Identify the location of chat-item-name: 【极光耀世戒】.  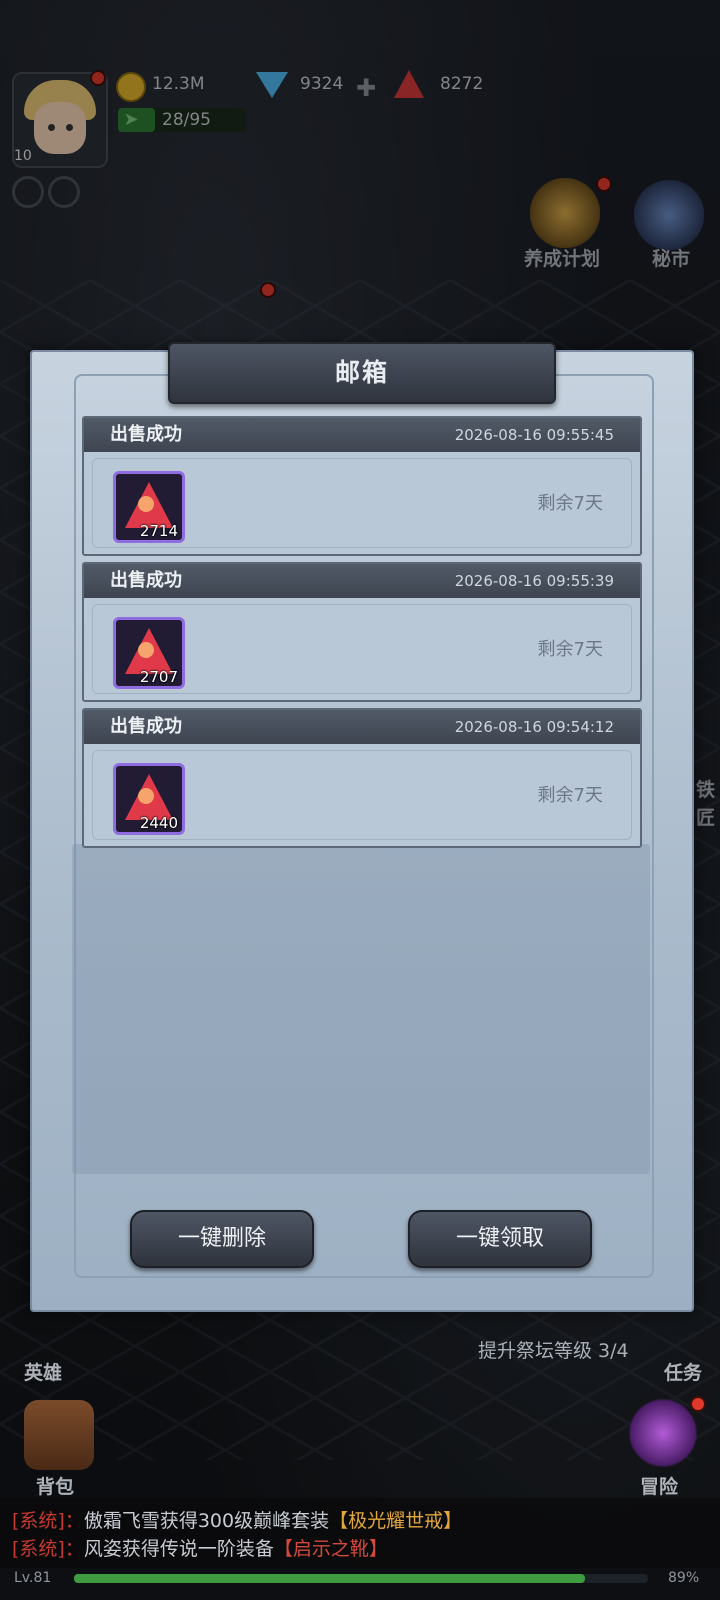
(396, 1521).